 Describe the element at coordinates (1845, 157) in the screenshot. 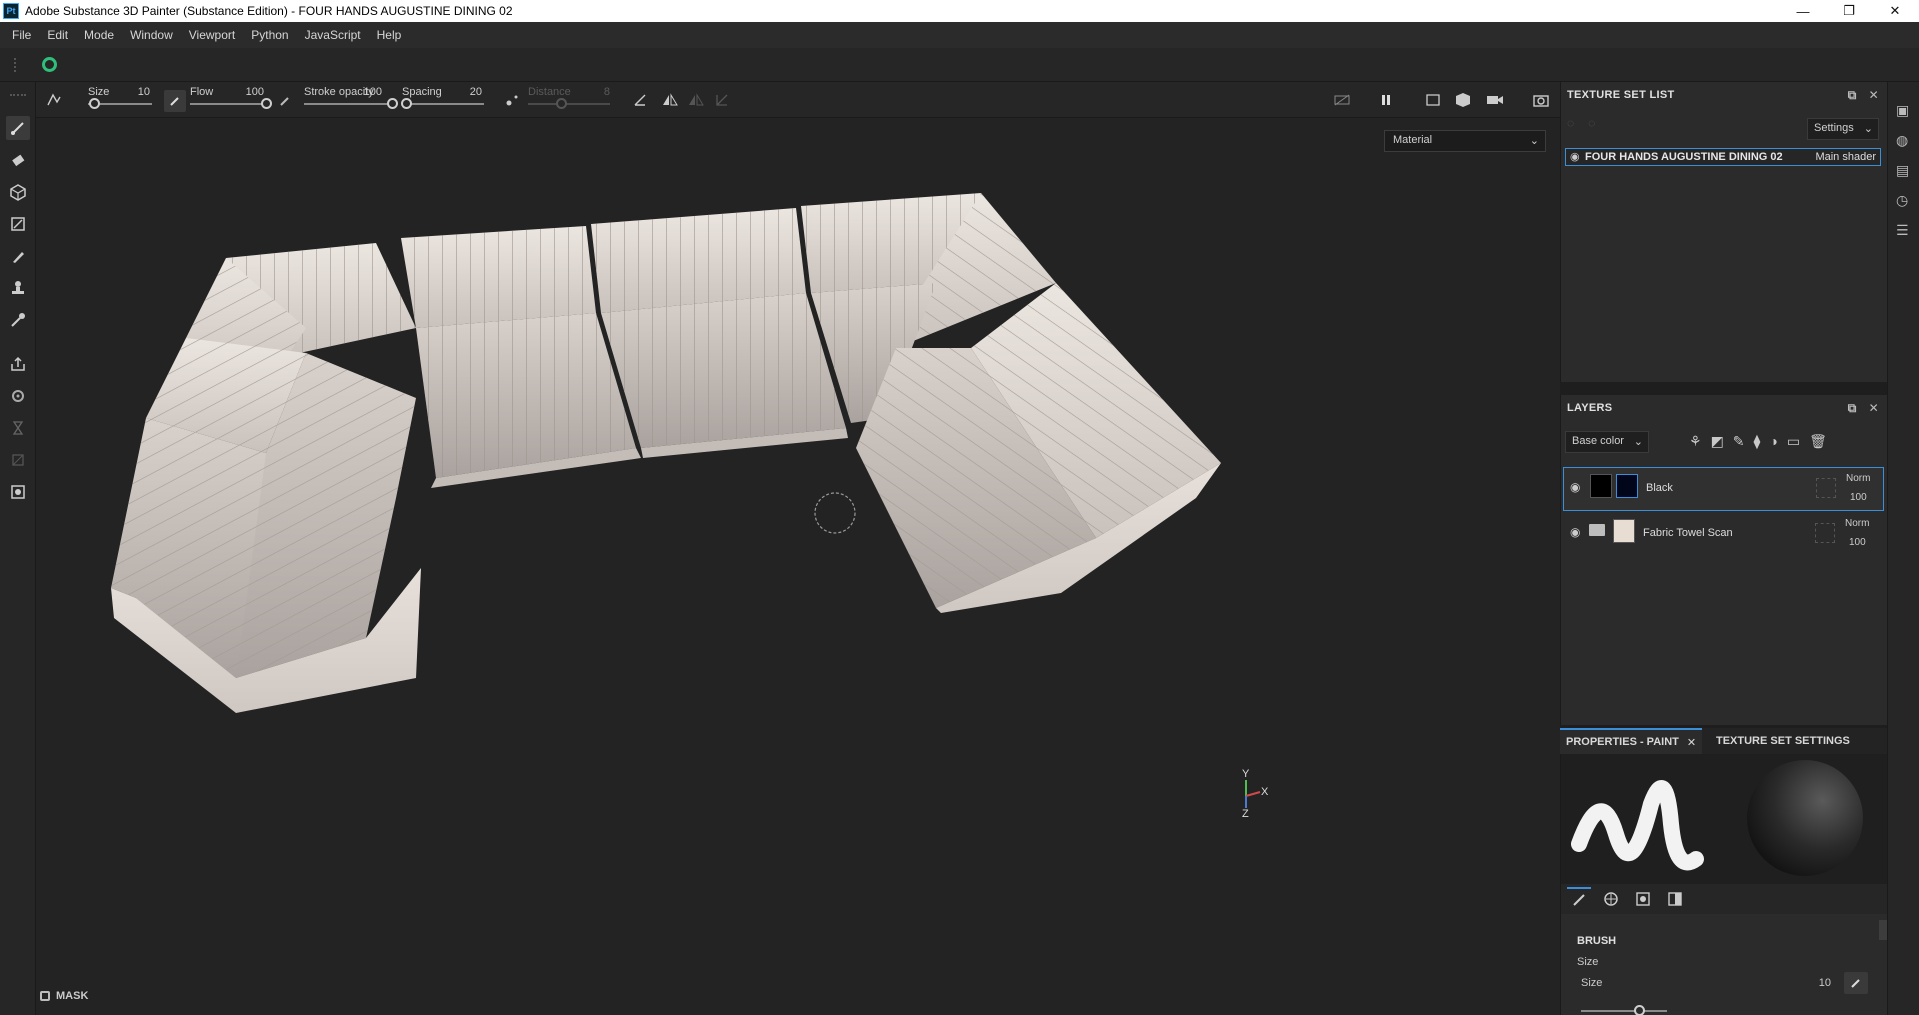

I see `texture-set-shader: Main shader` at that location.